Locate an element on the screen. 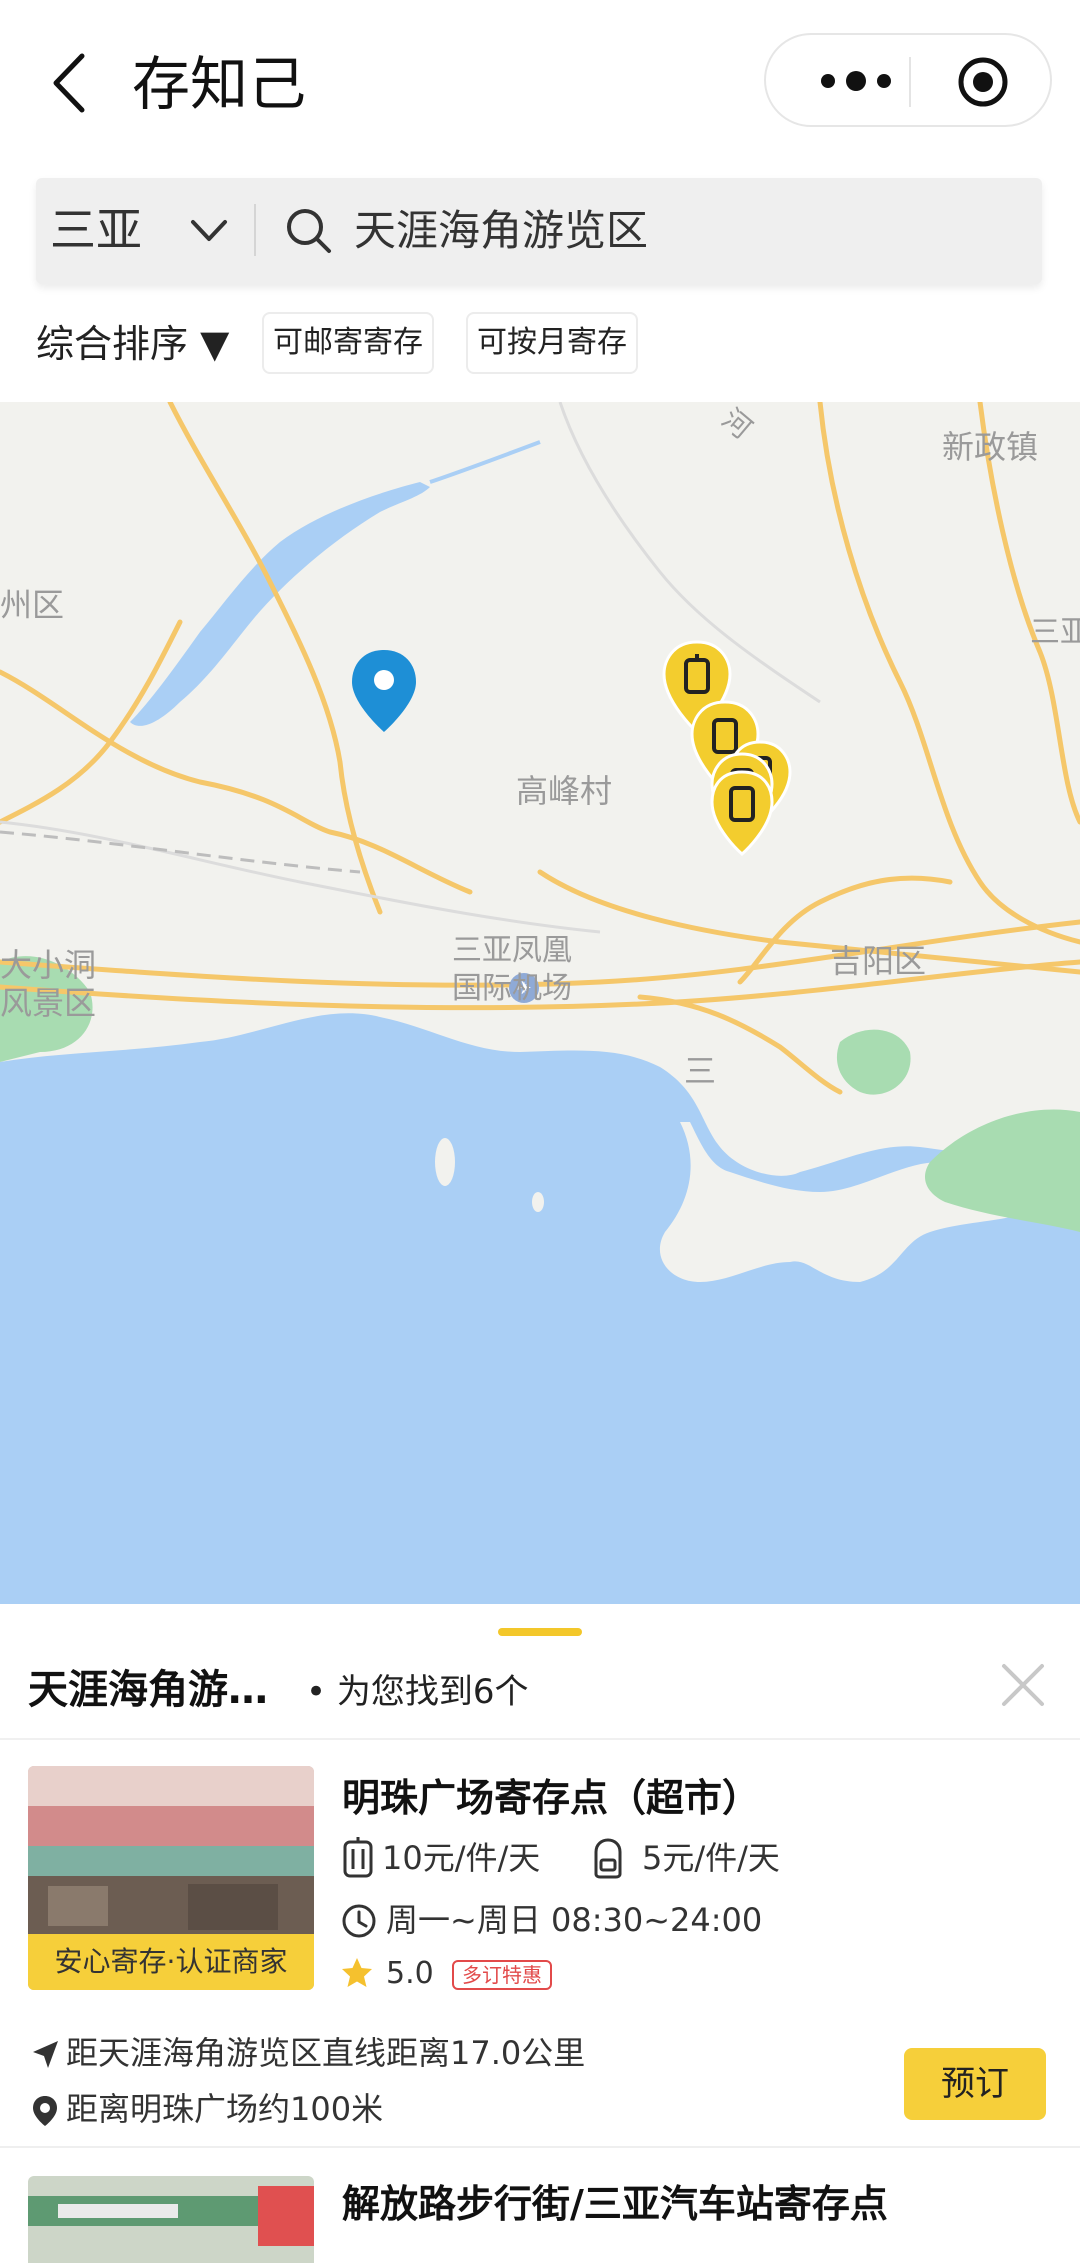 The height and width of the screenshot is (2263, 1080). book-button: 预订 is located at coordinates (975, 2084).